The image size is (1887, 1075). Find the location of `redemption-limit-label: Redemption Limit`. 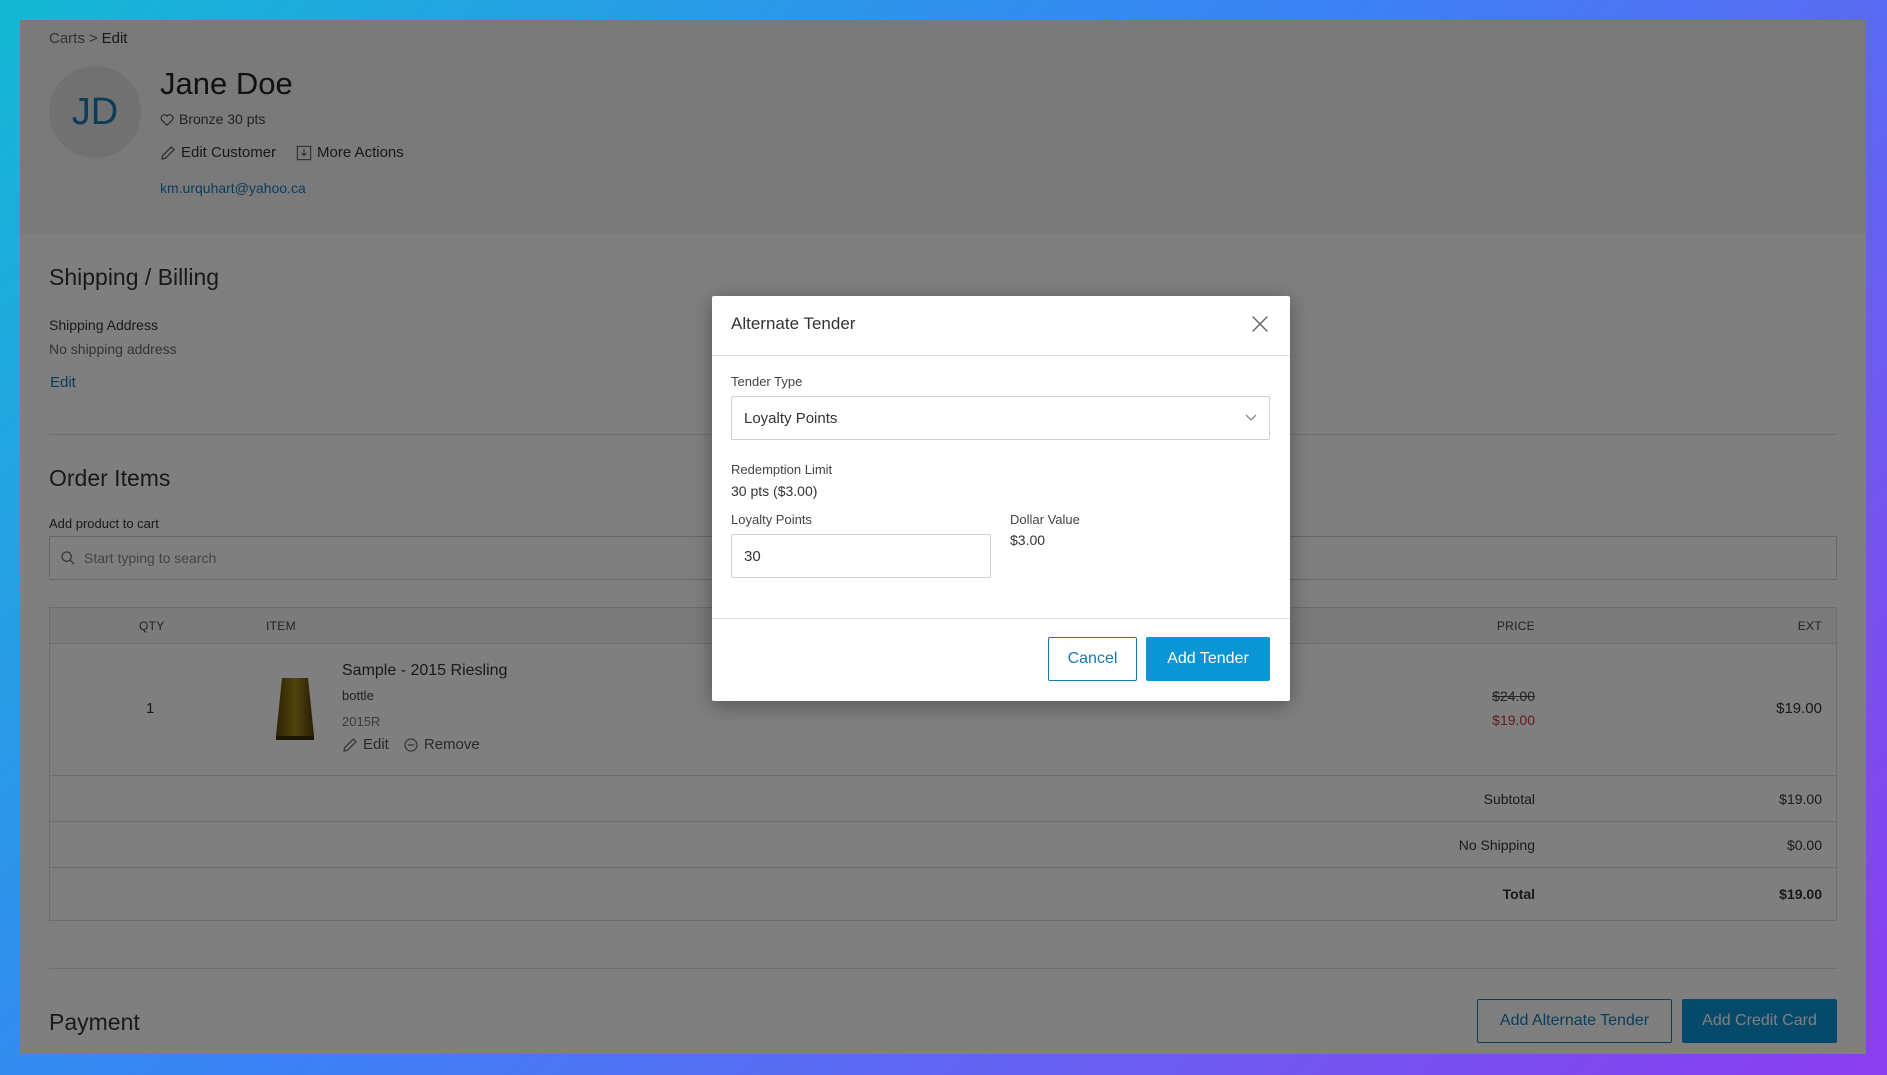

redemption-limit-label: Redemption Limit is located at coordinates (782, 469).